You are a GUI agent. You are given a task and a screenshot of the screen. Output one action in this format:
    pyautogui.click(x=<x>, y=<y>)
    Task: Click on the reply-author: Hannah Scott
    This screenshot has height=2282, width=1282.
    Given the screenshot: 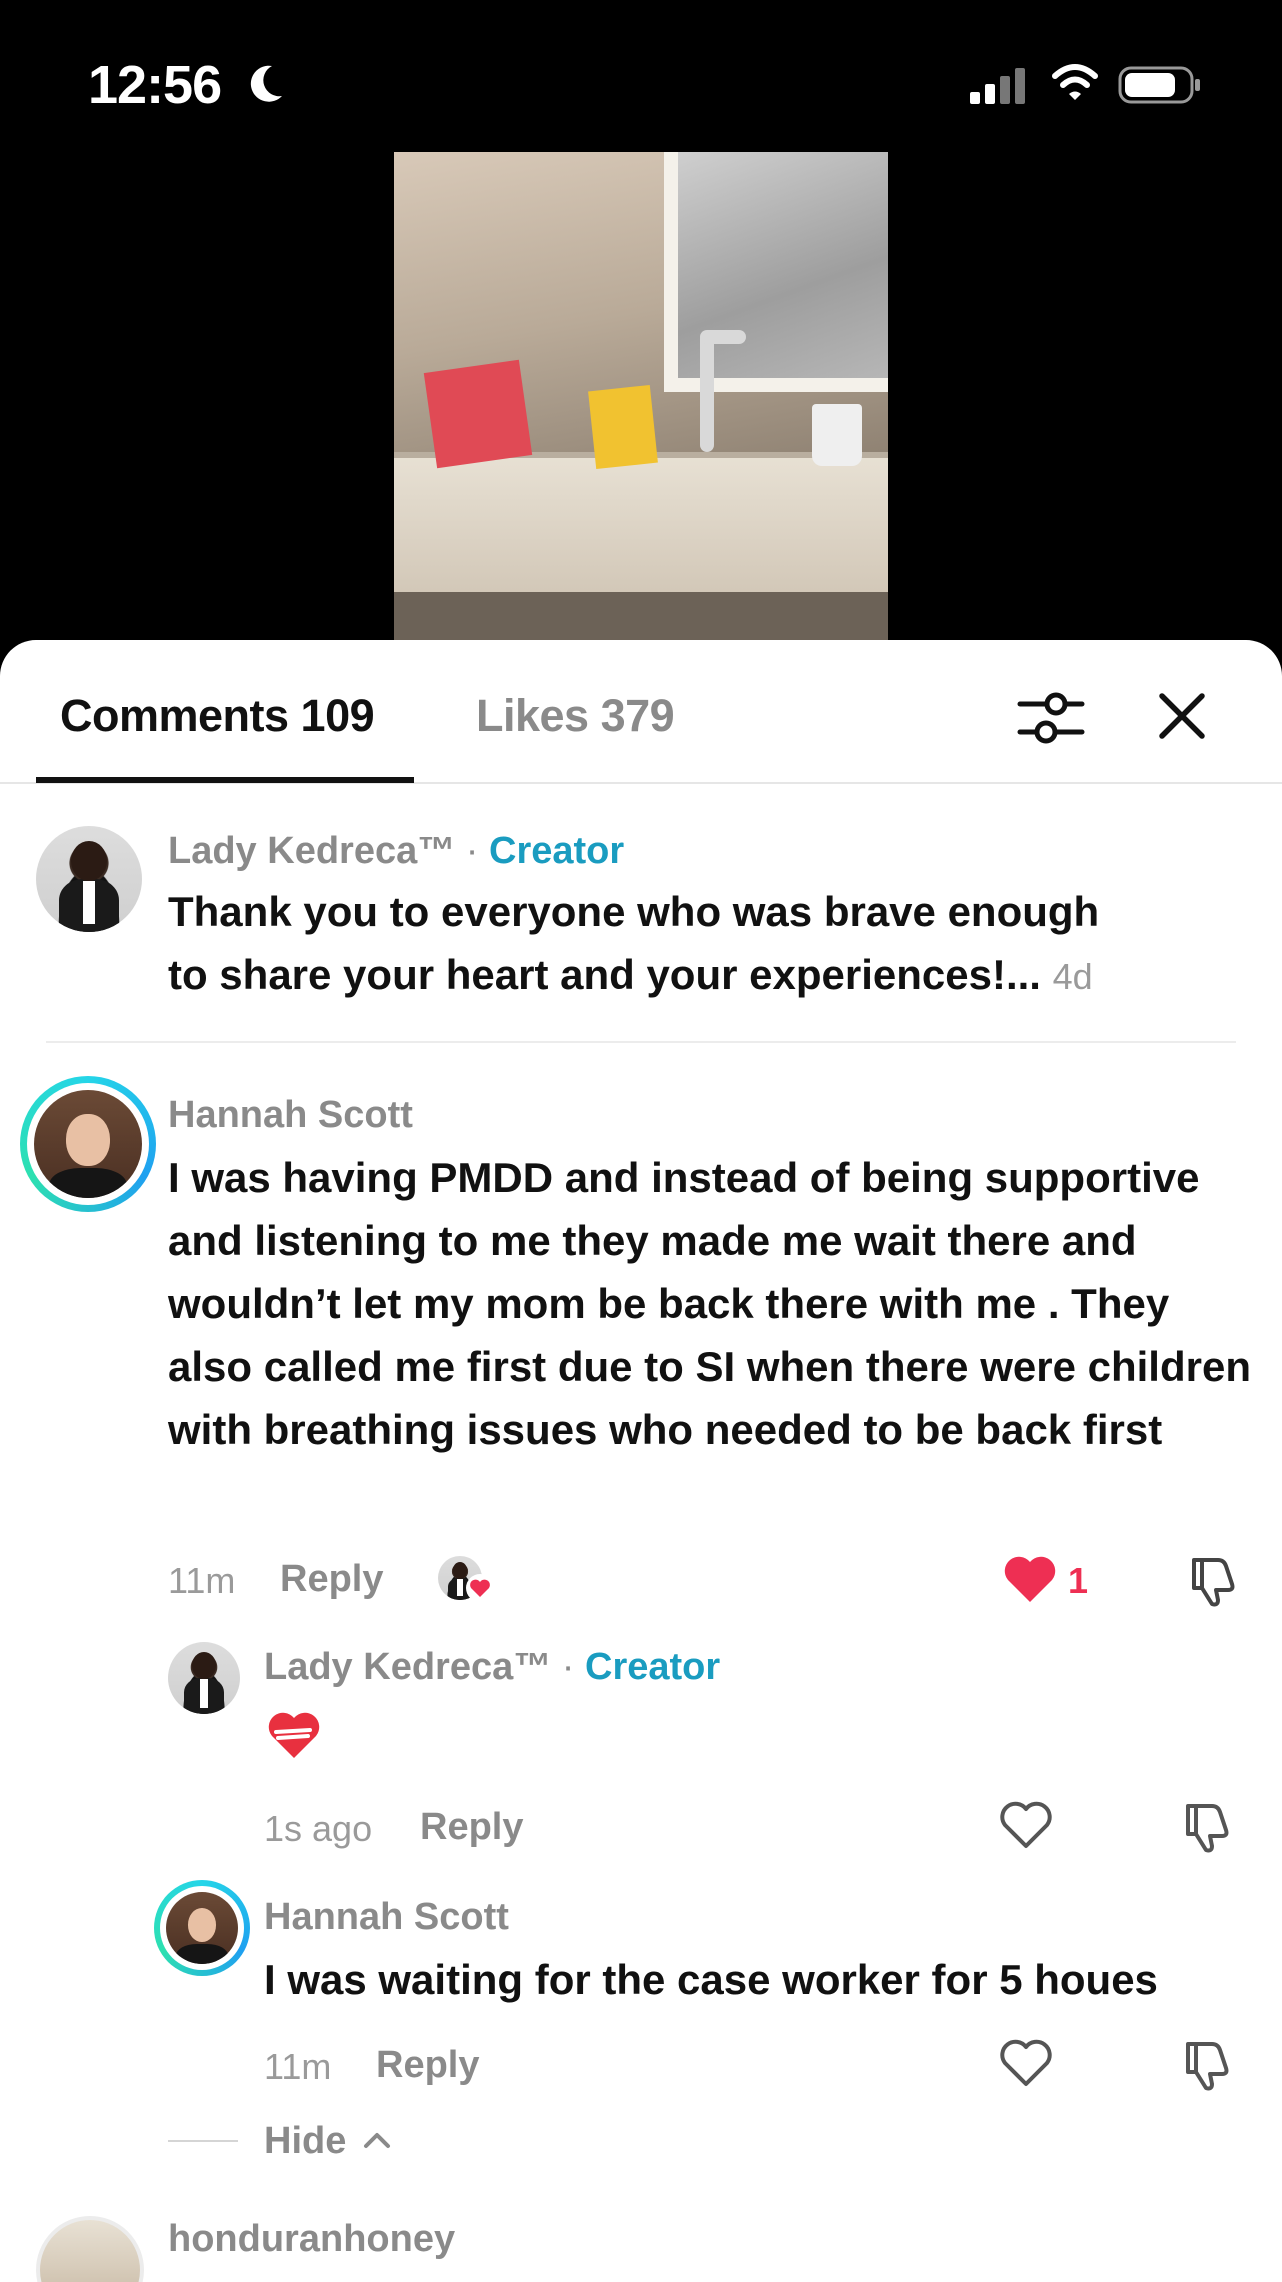 What is the action you would take?
    pyautogui.click(x=386, y=1917)
    